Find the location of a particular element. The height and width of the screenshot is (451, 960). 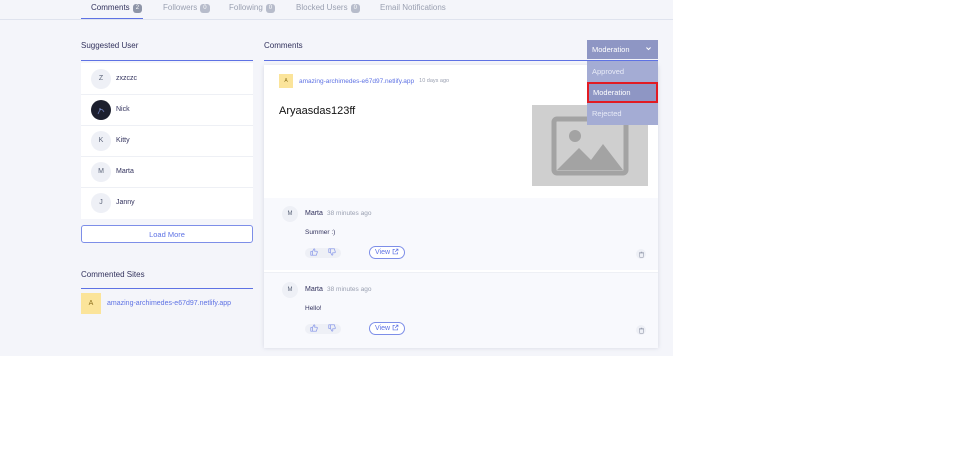

post-title: Aryaasdas123ff is located at coordinates (317, 111).